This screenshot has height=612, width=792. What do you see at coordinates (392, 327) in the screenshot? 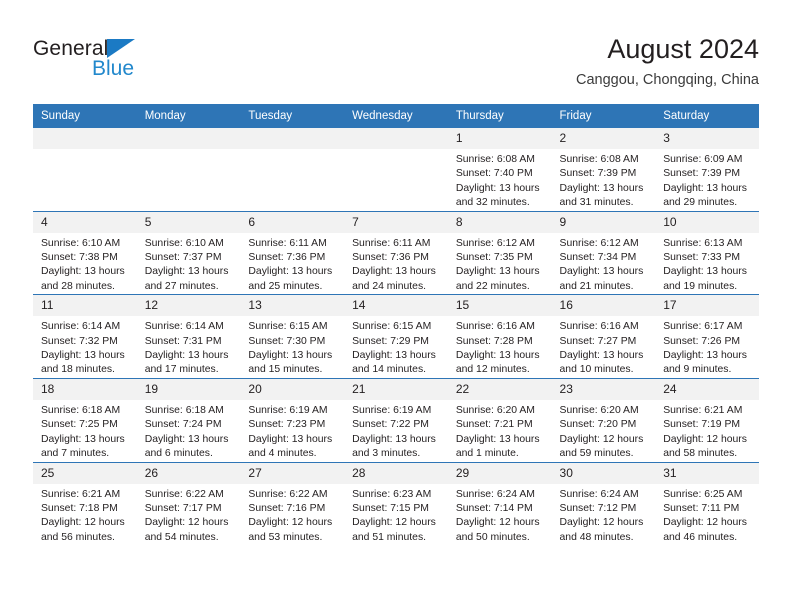
I see `sunrise-text: Sunrise: 6:15 AM` at bounding box center [392, 327].